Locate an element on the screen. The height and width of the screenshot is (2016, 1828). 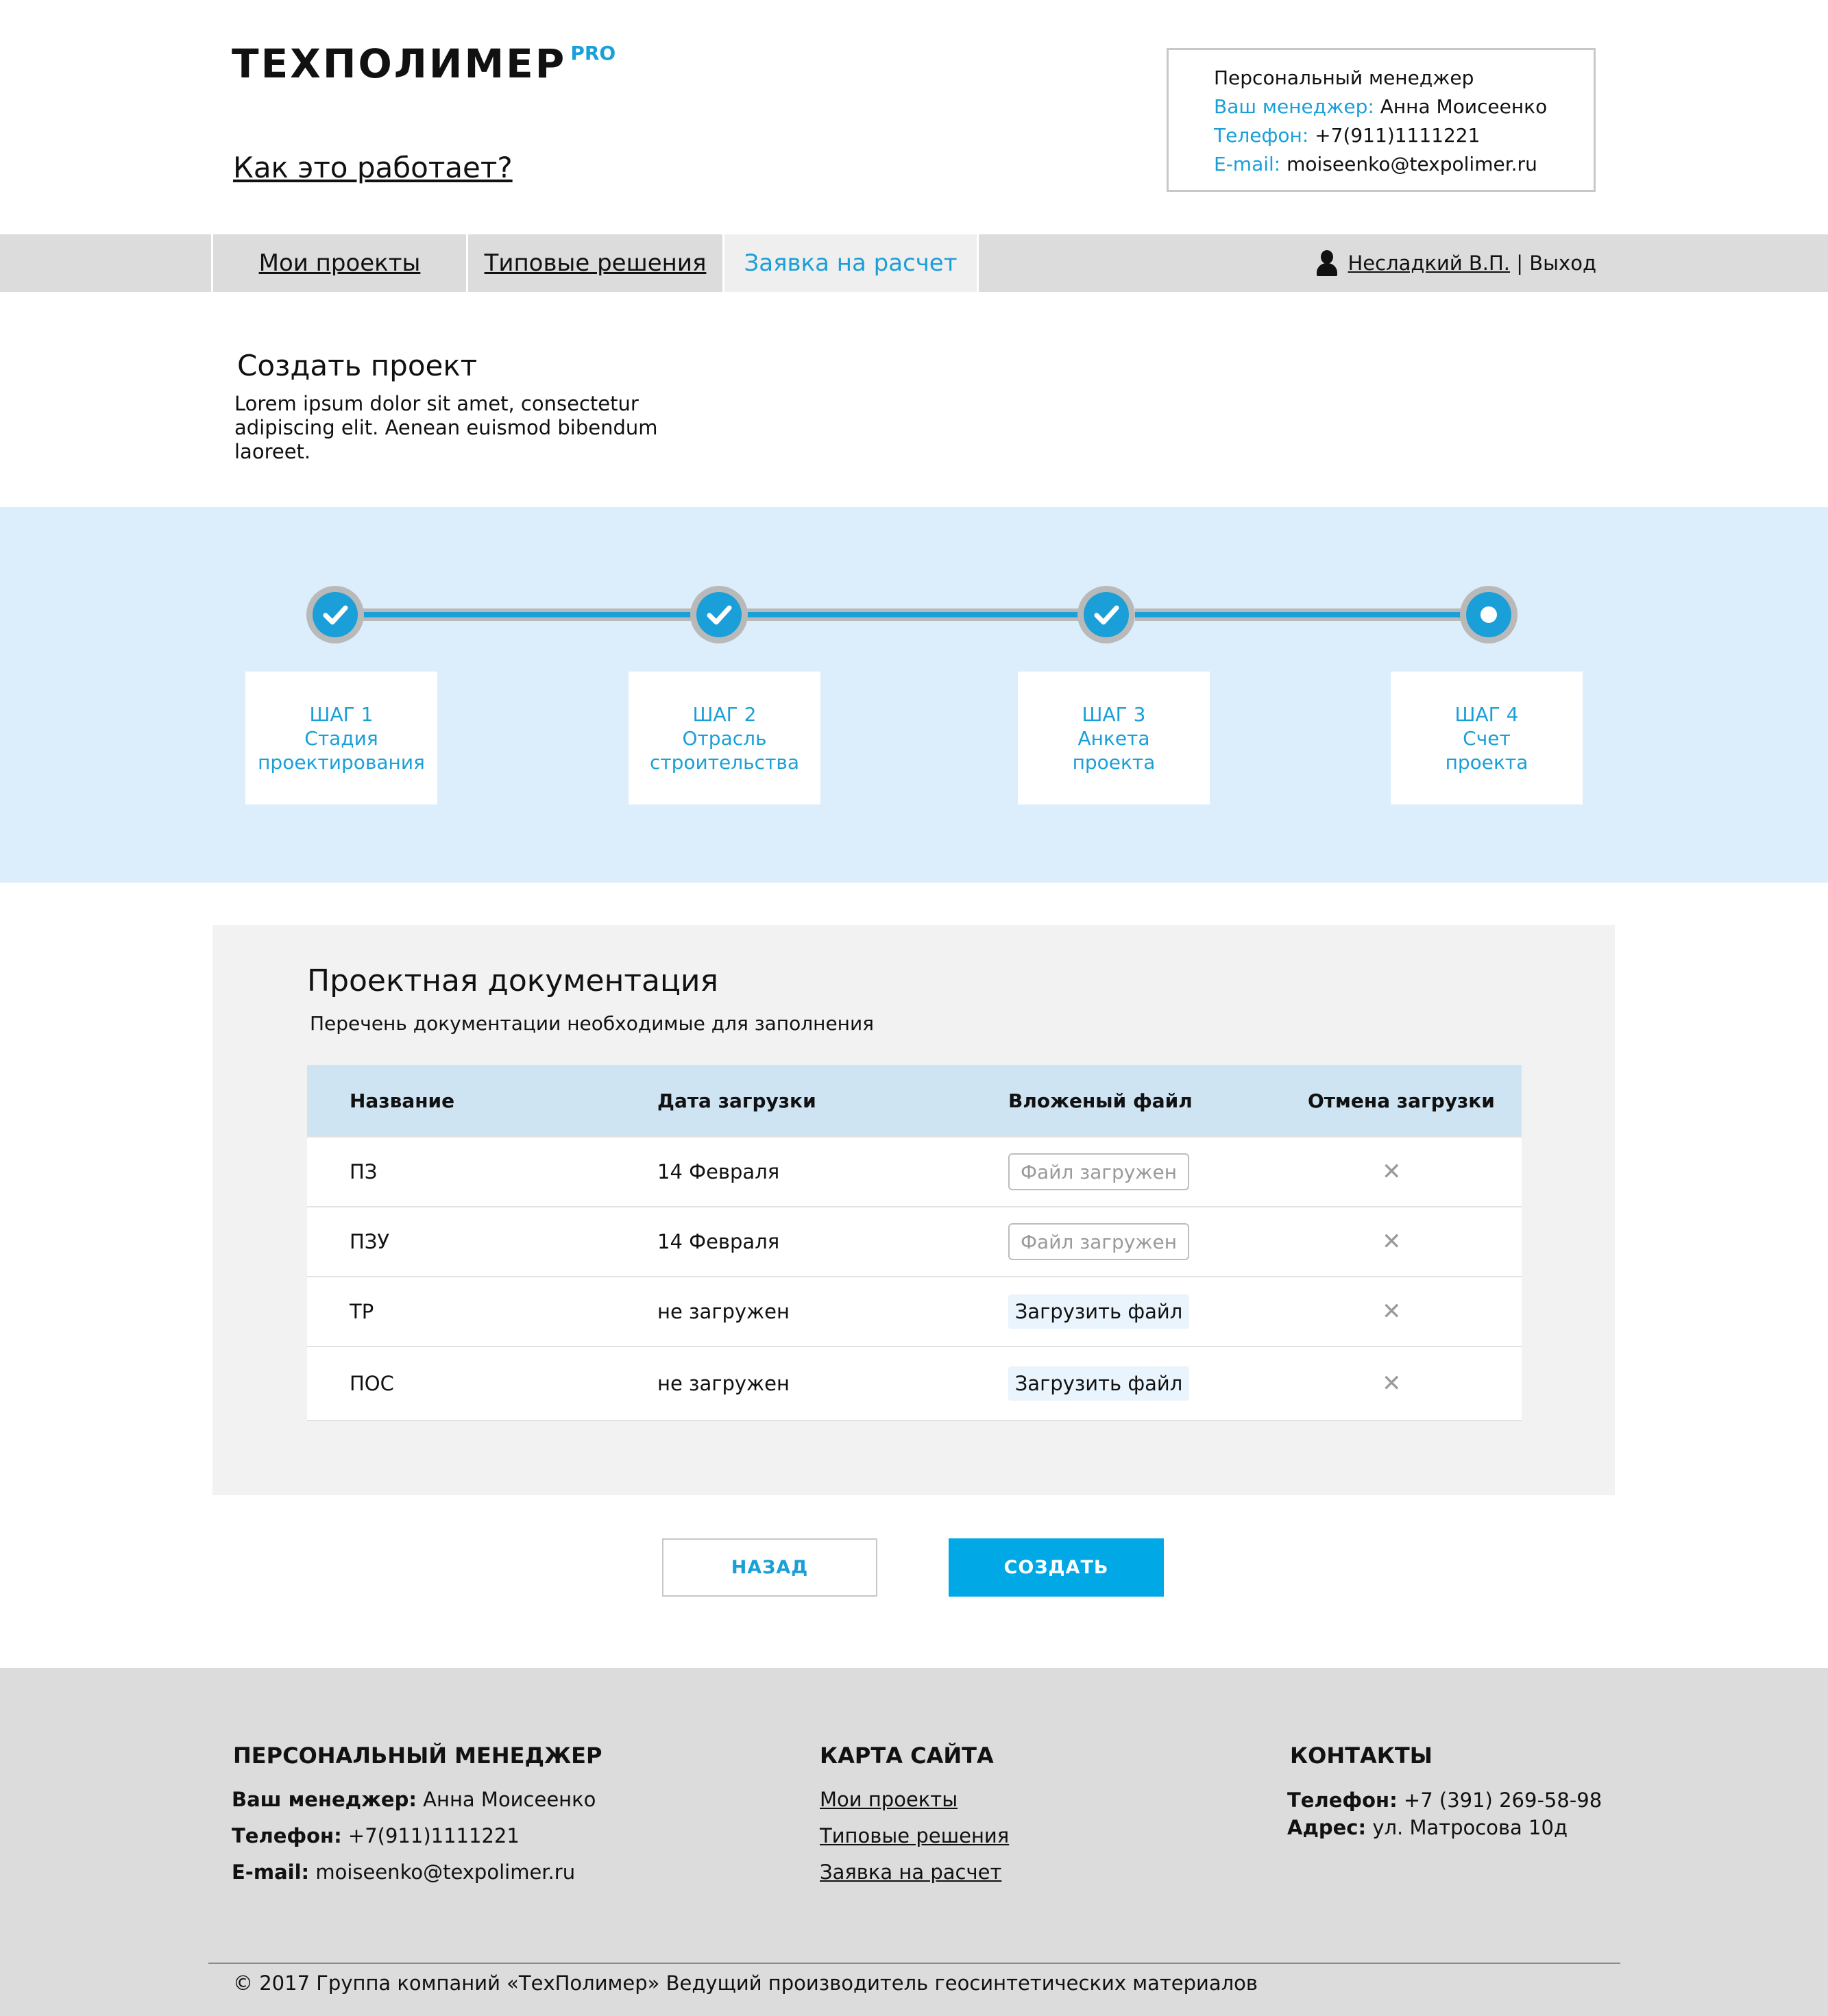
phone-row: Телефон: +7(911)1111221 is located at coordinates (1404, 135).